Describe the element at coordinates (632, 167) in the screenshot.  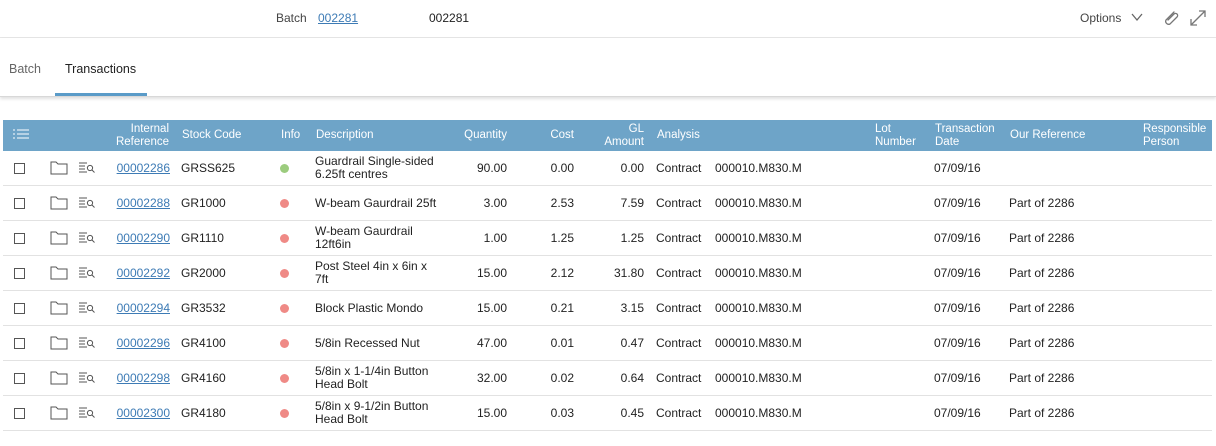
I see `gl-amount: 0.00` at that location.